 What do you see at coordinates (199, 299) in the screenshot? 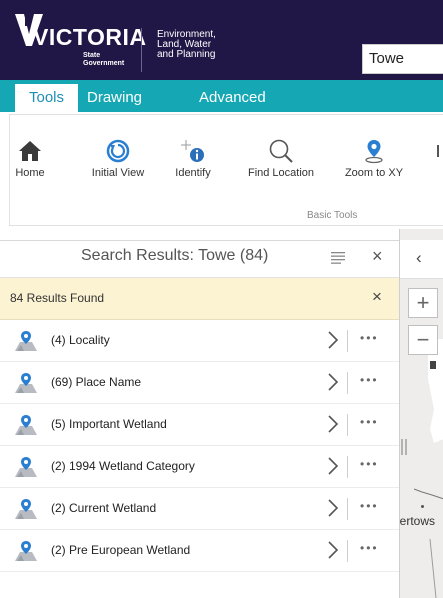
I see `results-found-bar: 84 Results Found ×` at bounding box center [199, 299].